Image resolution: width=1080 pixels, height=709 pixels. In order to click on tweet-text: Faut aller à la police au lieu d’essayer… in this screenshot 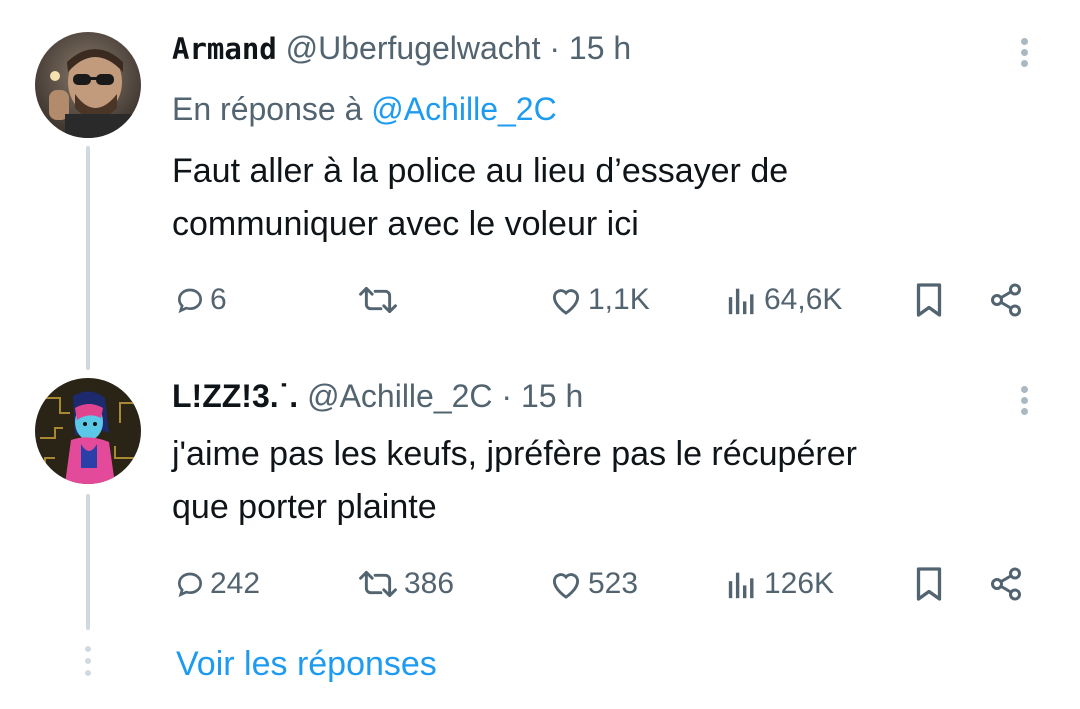, I will do `click(602, 198)`.